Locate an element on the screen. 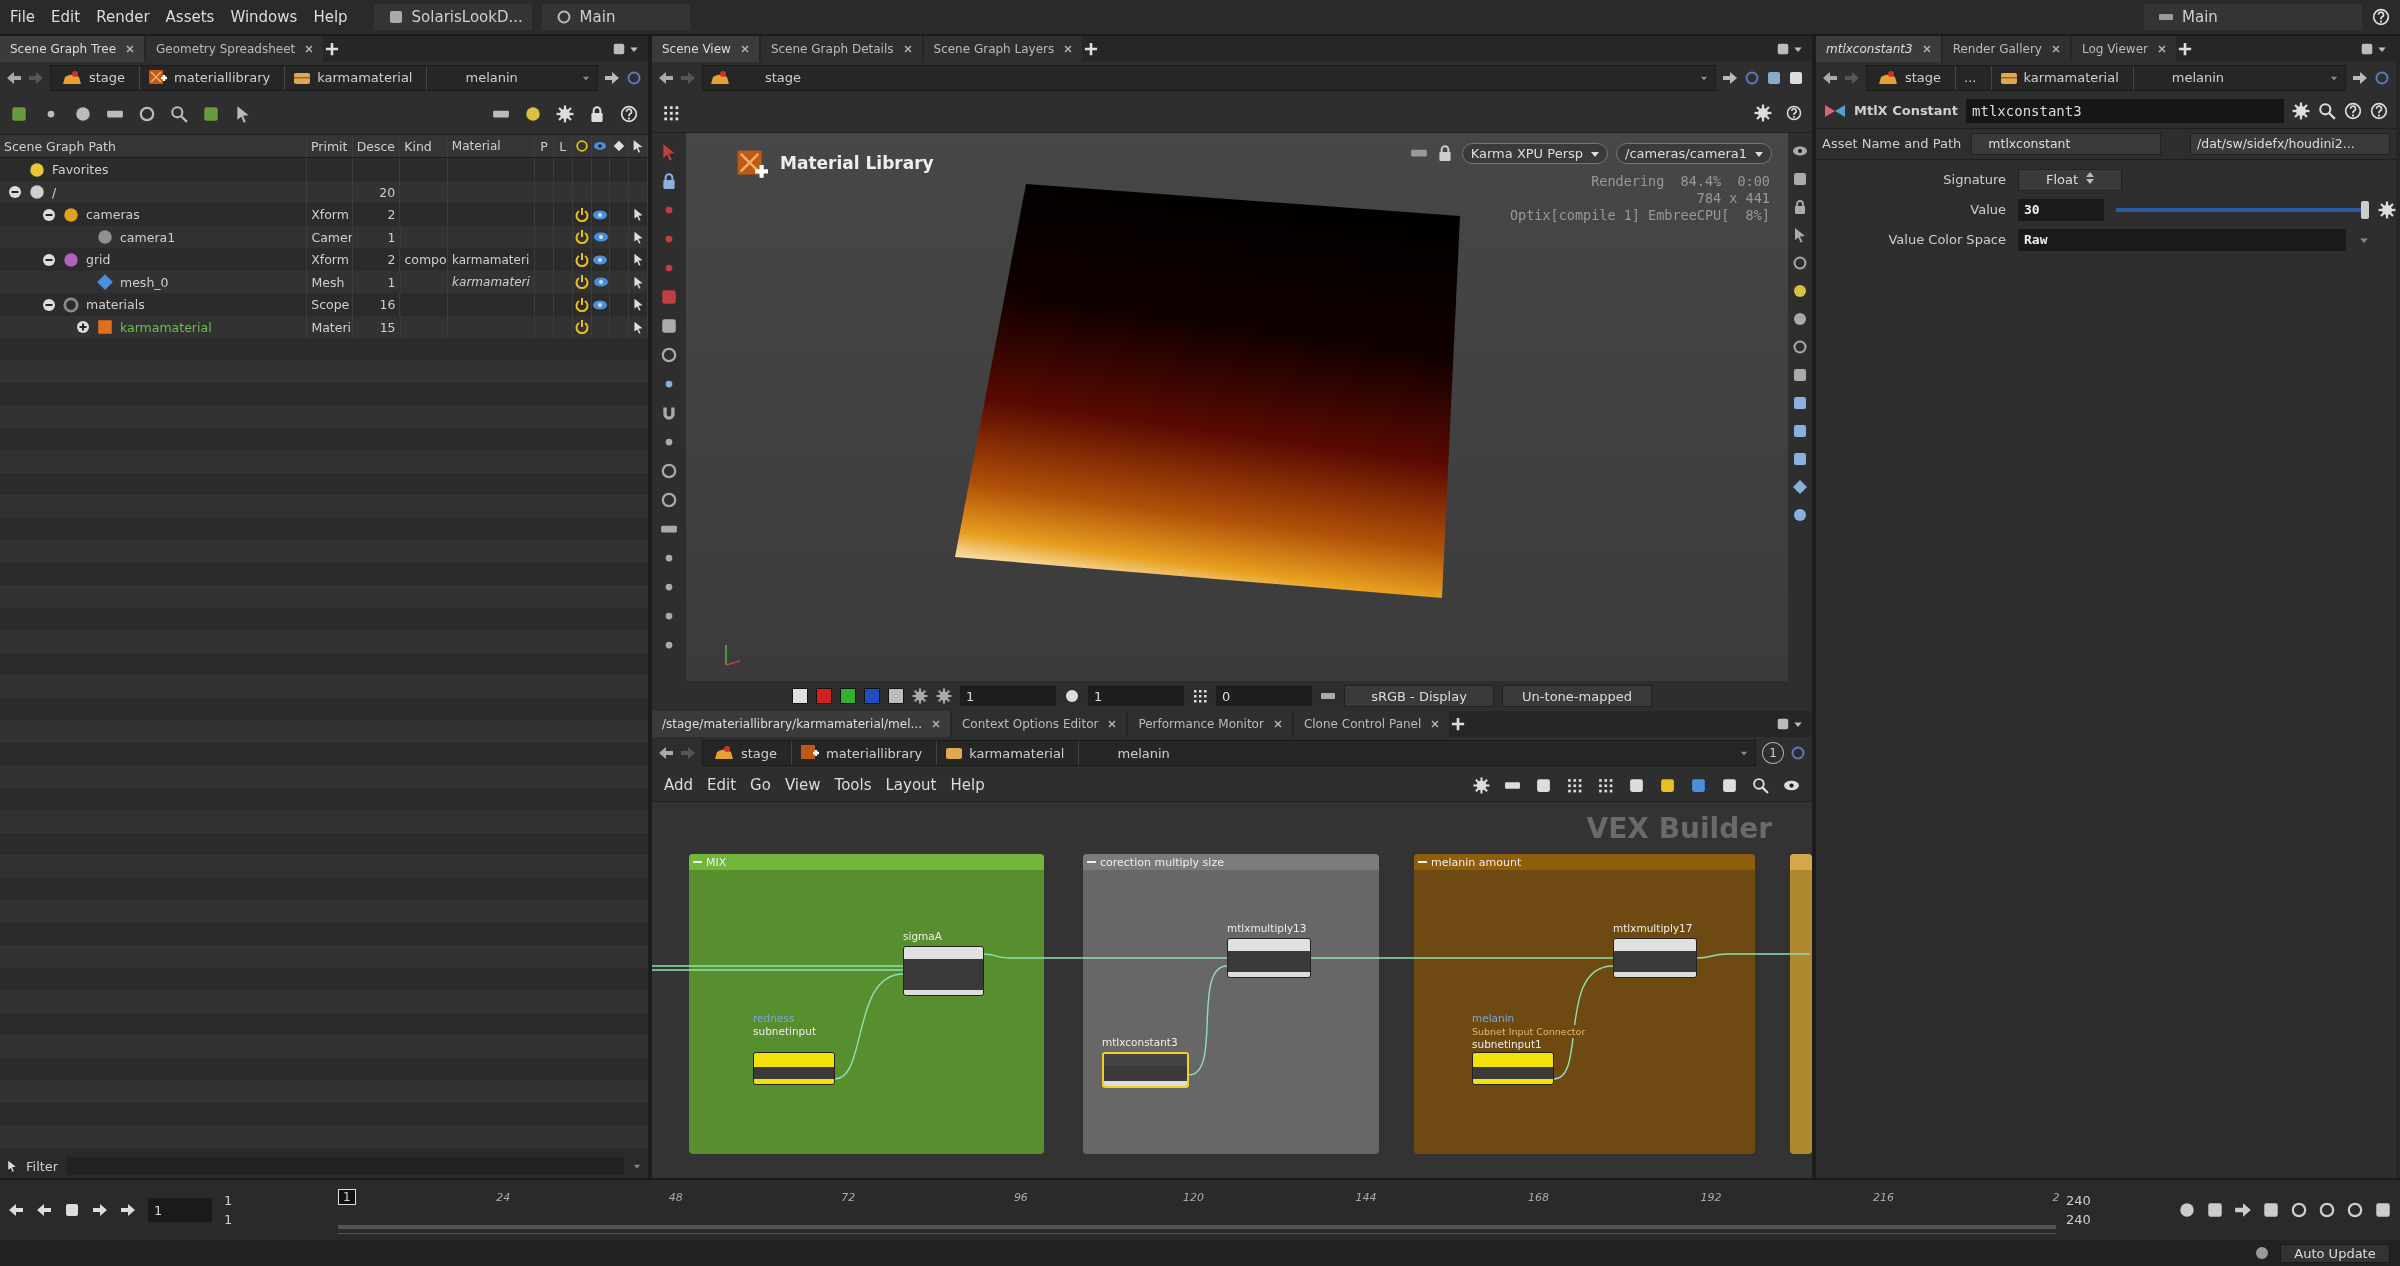 This screenshot has height=1266, width=2400. current-frame-marker: 1 is located at coordinates (347, 1196).